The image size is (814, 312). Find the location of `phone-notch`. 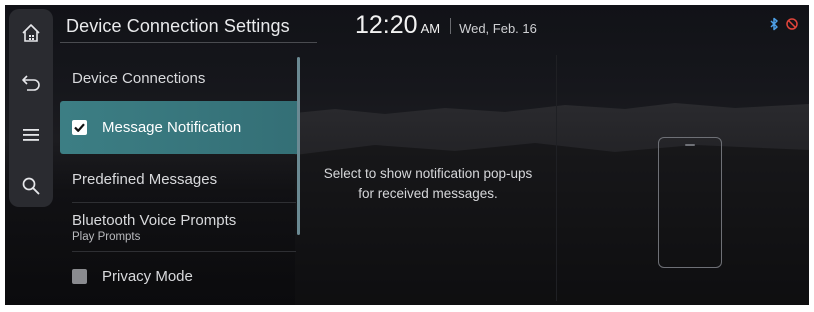

phone-notch is located at coordinates (690, 145).